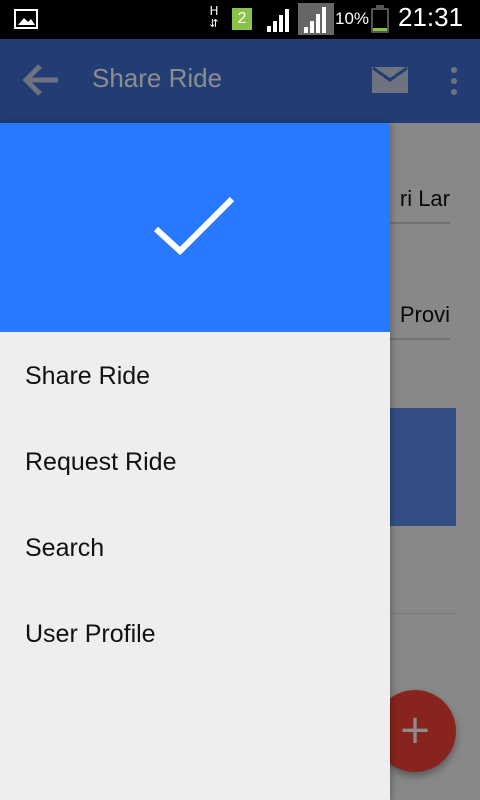  I want to click on menu-item-user-profile: User Profile, so click(195, 633).